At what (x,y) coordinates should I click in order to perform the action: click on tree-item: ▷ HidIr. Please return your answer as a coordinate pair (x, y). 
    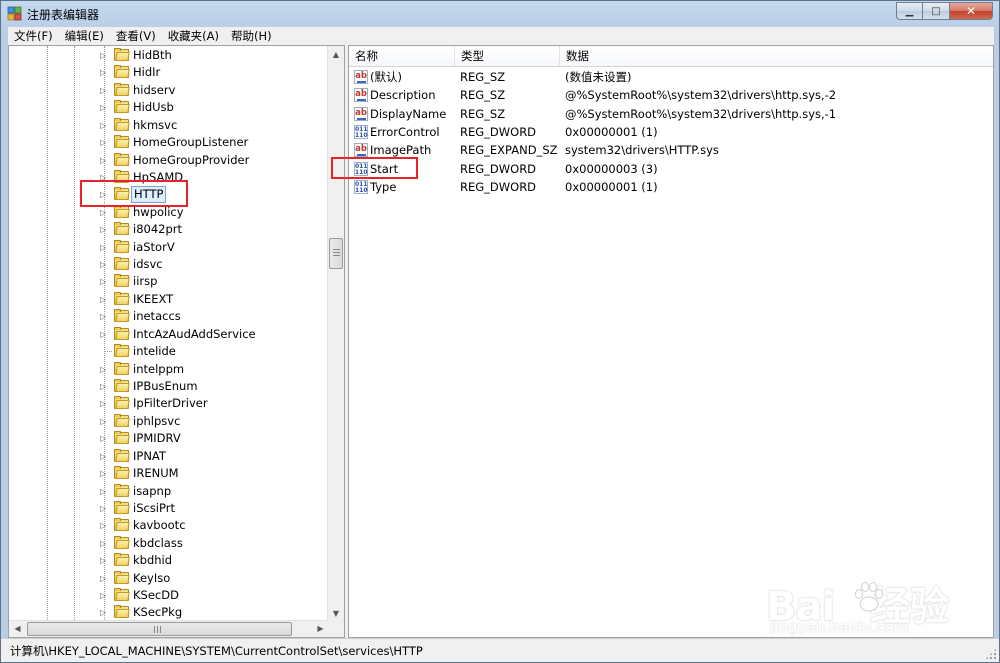
    Looking at the image, I should click on (169, 72).